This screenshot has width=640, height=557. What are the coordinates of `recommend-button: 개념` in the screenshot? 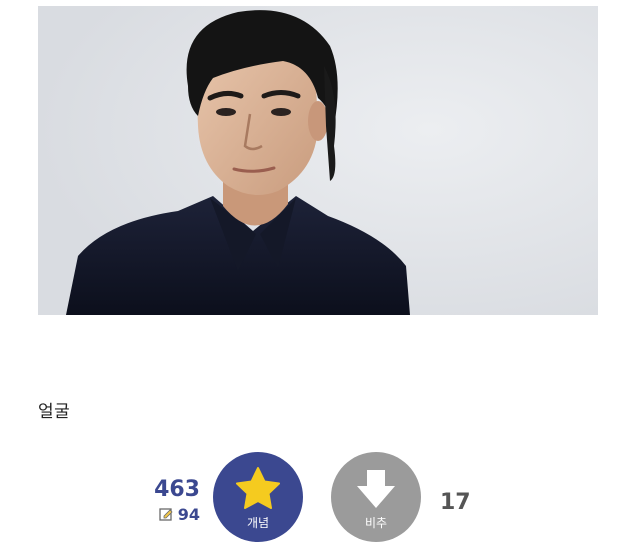 It's located at (258, 497).